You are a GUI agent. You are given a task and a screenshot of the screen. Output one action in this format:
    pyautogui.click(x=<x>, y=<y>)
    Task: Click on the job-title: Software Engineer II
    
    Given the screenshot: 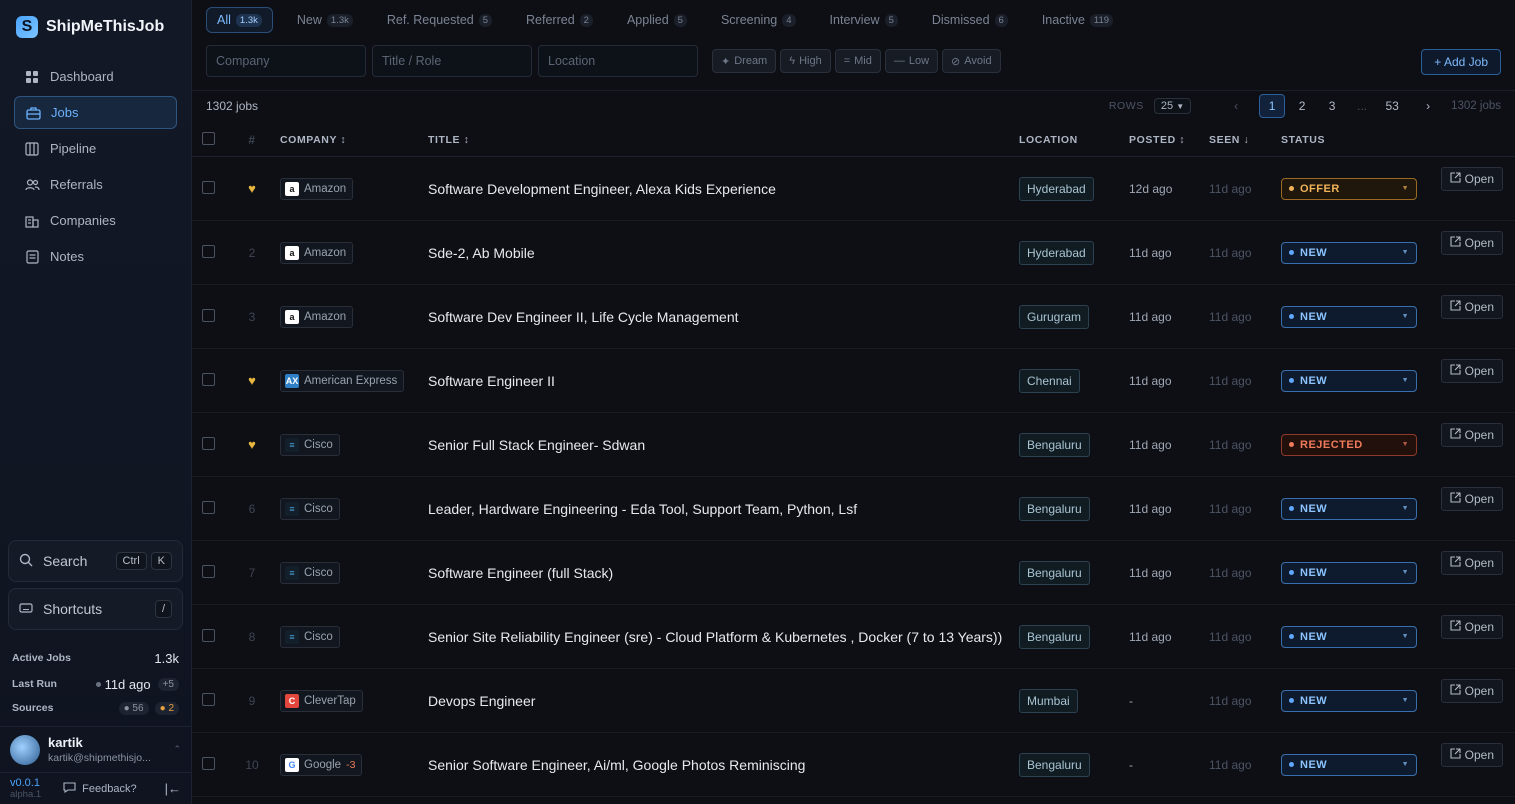 What is the action you would take?
    pyautogui.click(x=723, y=381)
    